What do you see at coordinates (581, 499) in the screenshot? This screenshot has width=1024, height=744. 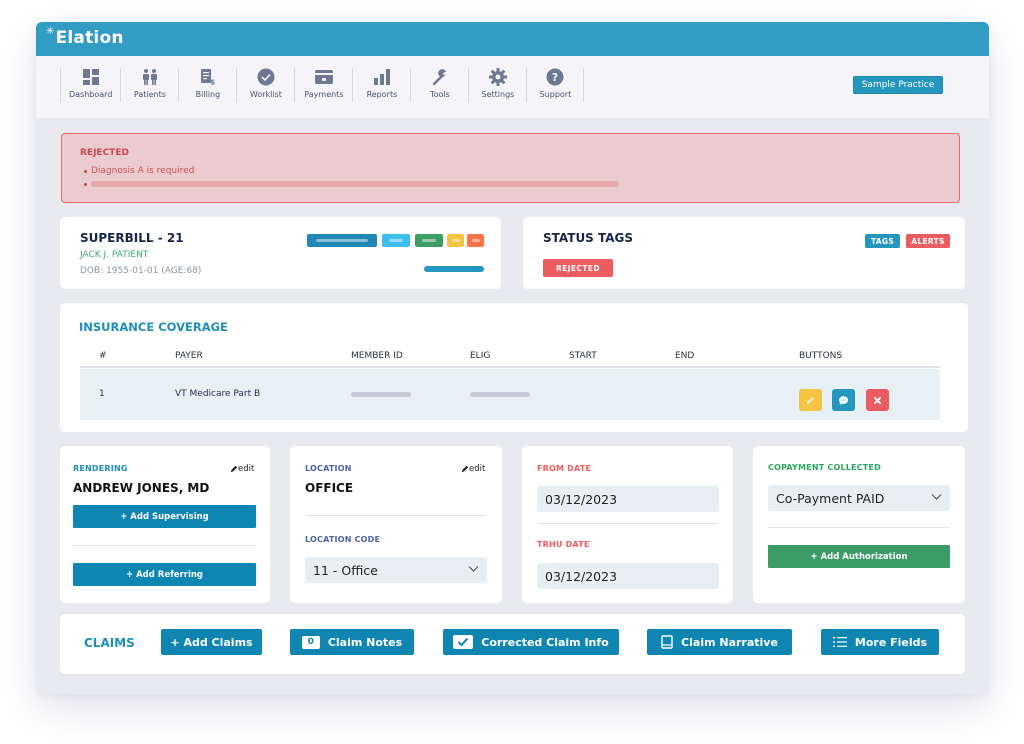 I see `from-date-value: 03/12/2023` at bounding box center [581, 499].